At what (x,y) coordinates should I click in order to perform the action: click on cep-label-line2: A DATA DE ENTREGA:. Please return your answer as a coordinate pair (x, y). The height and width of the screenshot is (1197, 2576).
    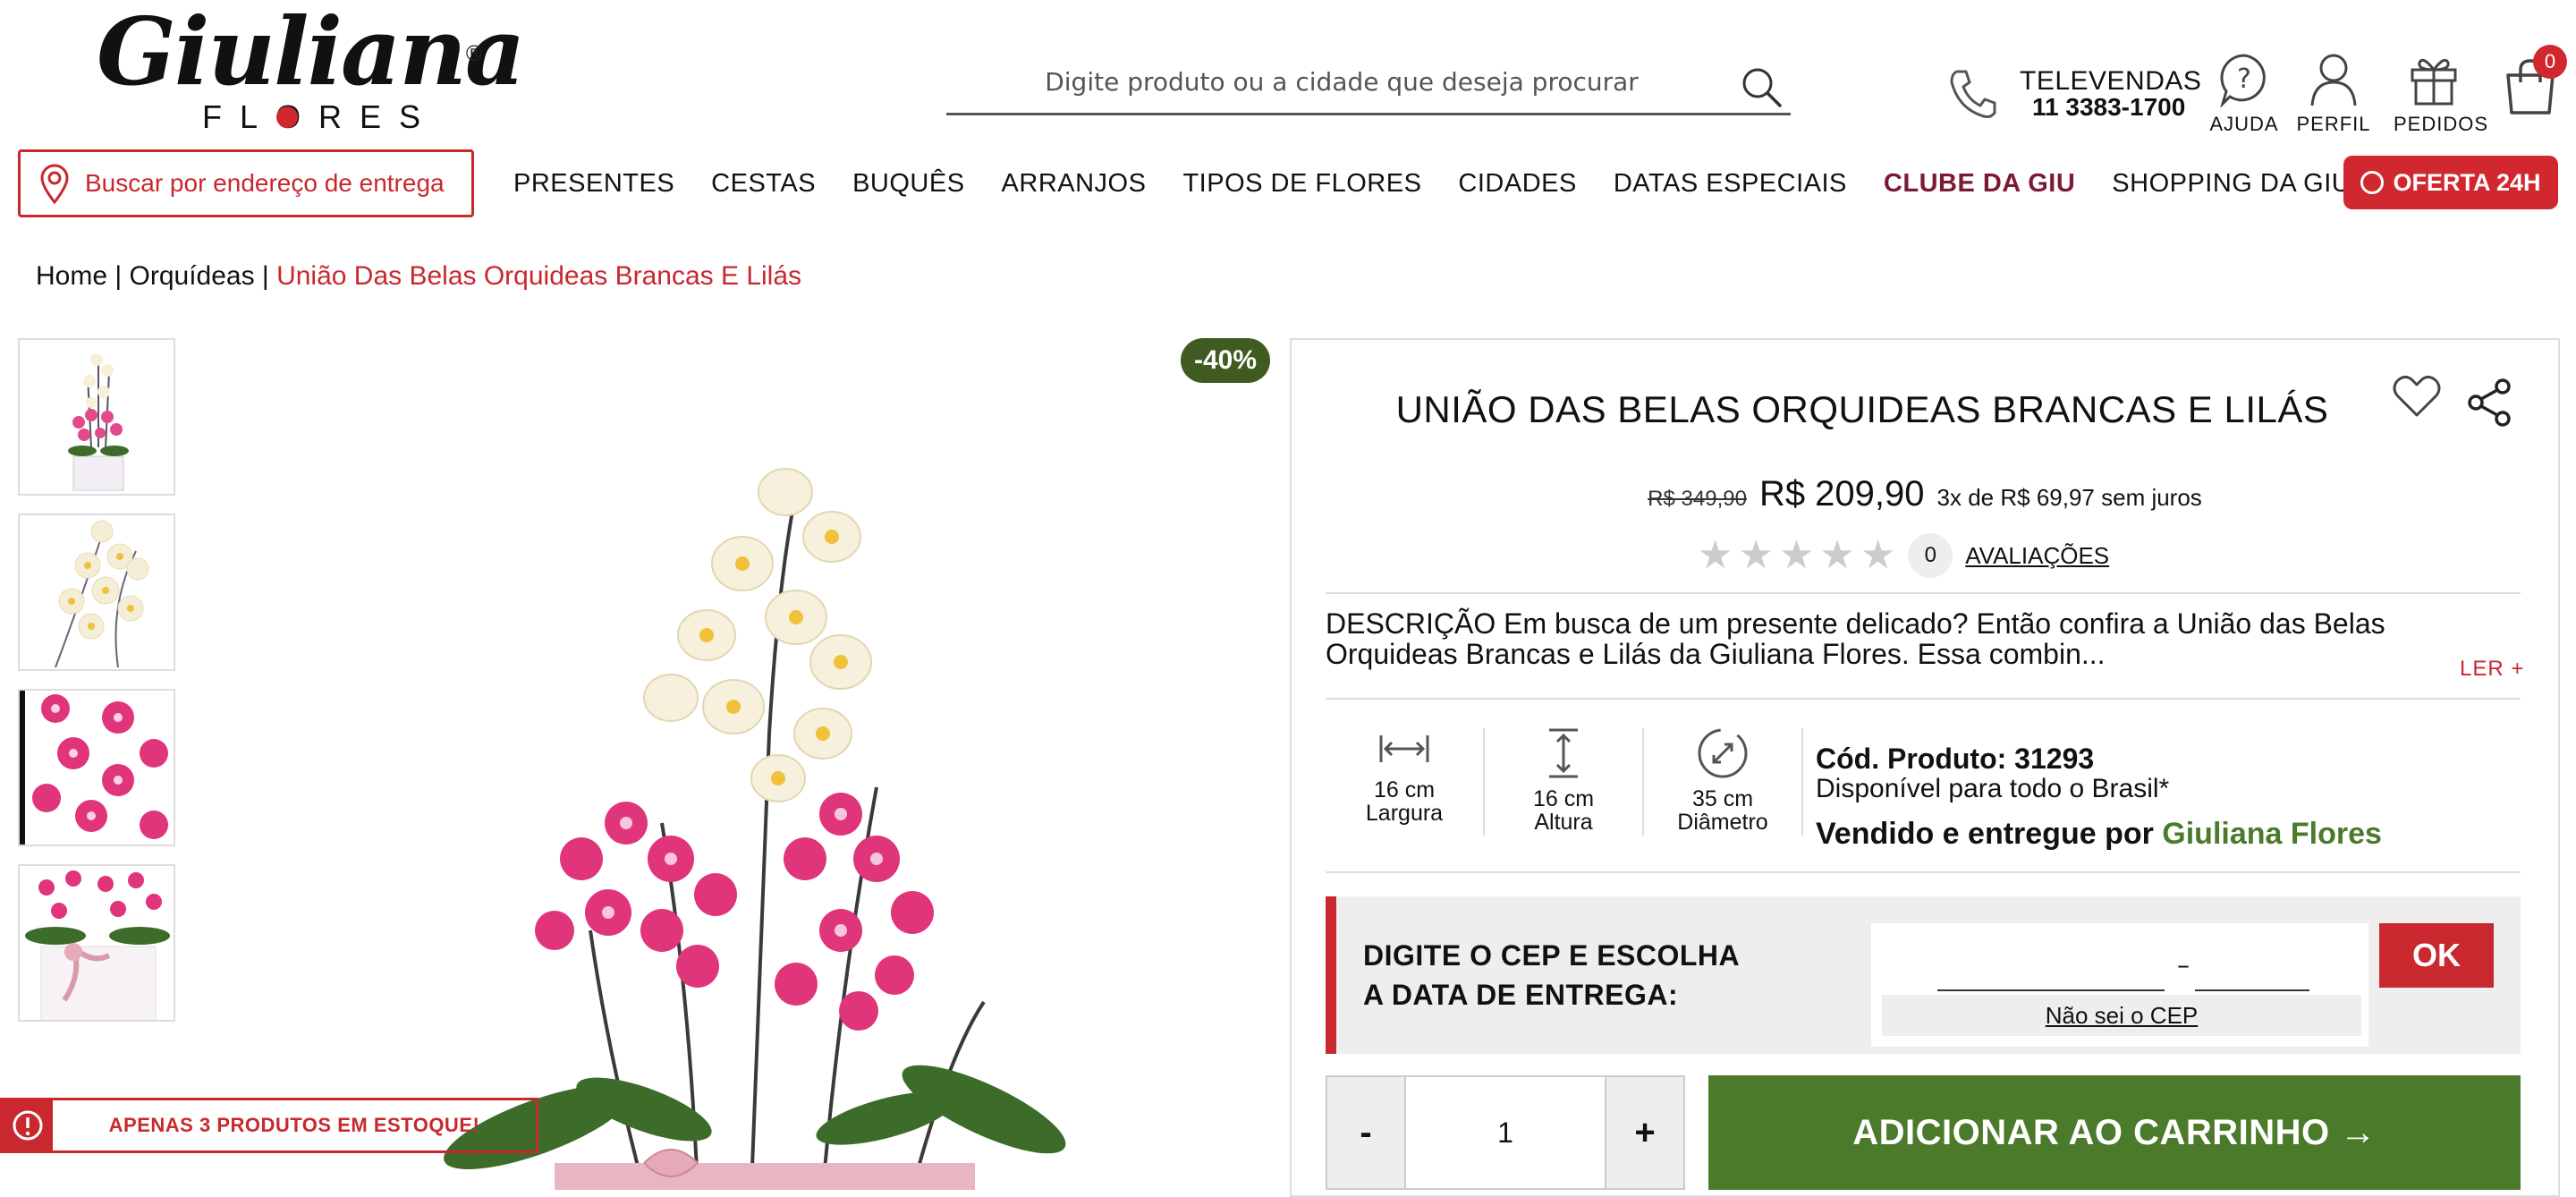
    Looking at the image, I should click on (1521, 995).